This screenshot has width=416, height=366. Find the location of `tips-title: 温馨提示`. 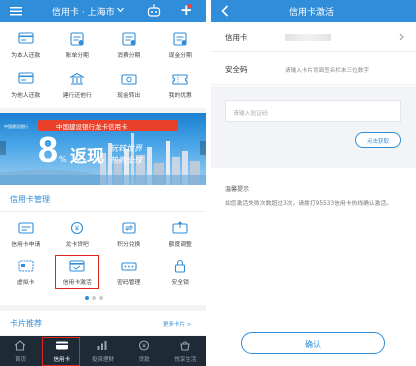

tips-title: 温馨提示 is located at coordinates (237, 189).